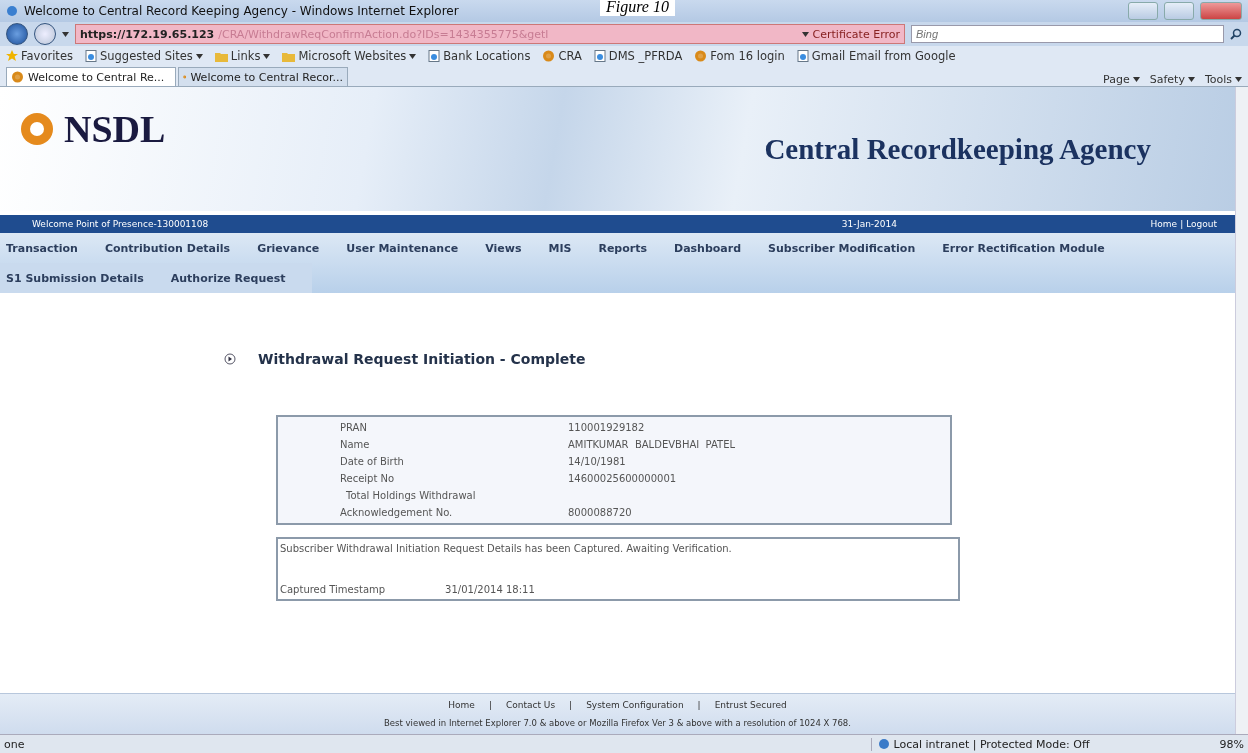 The height and width of the screenshot is (753, 1248). I want to click on menu-item: Dashboard, so click(708, 248).